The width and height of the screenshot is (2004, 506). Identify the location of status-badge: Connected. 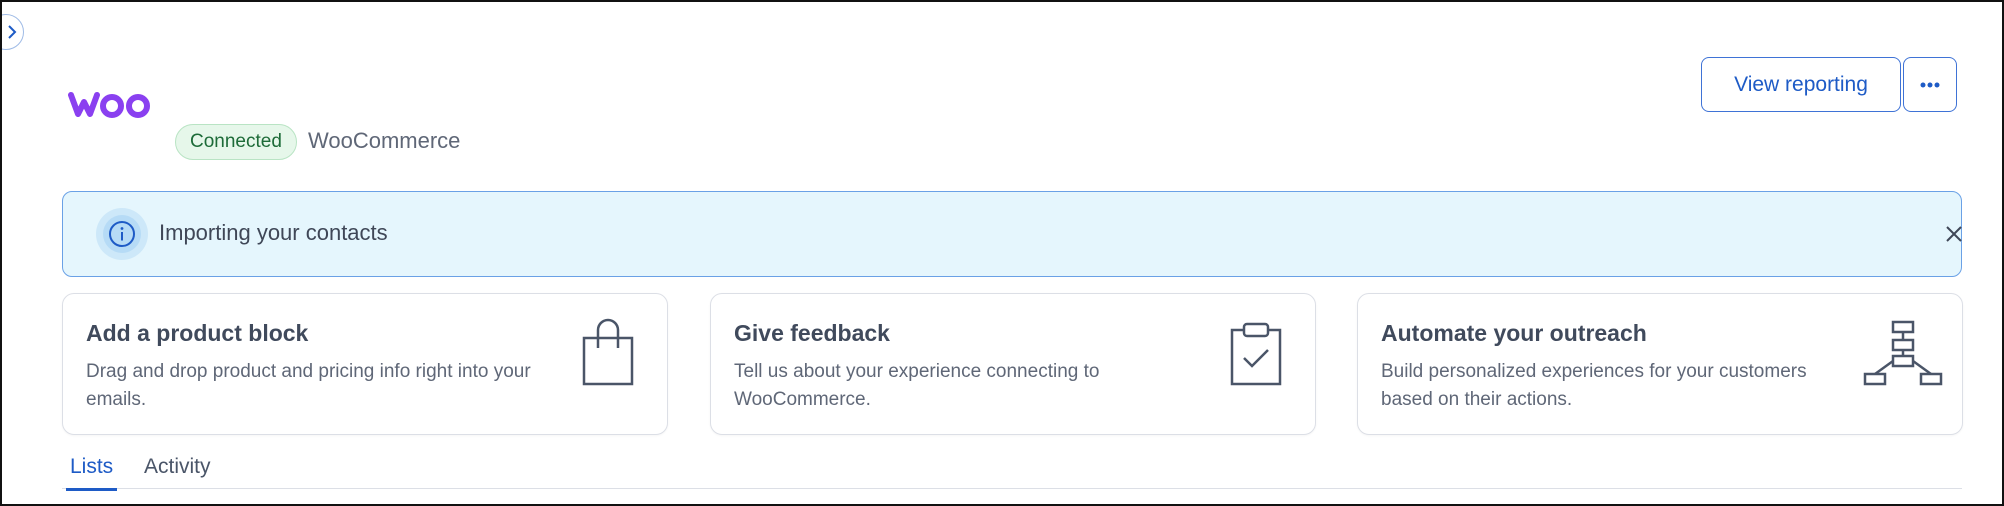
(236, 142).